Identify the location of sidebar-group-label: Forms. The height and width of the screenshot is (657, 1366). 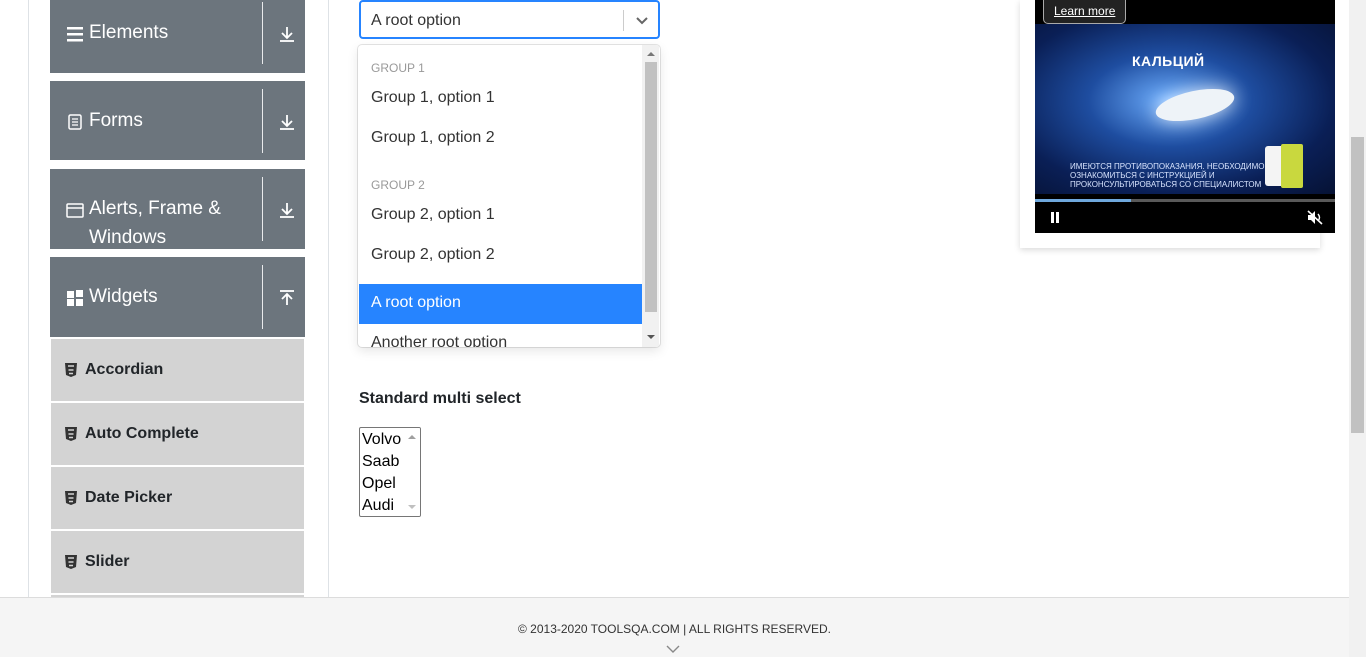
(116, 120).